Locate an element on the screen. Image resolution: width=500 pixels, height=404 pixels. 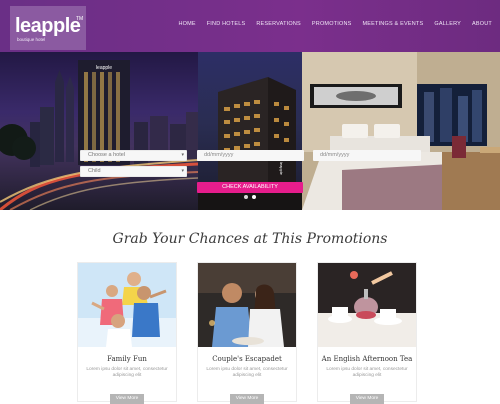
couple-illustration is located at coordinates (247, 305).